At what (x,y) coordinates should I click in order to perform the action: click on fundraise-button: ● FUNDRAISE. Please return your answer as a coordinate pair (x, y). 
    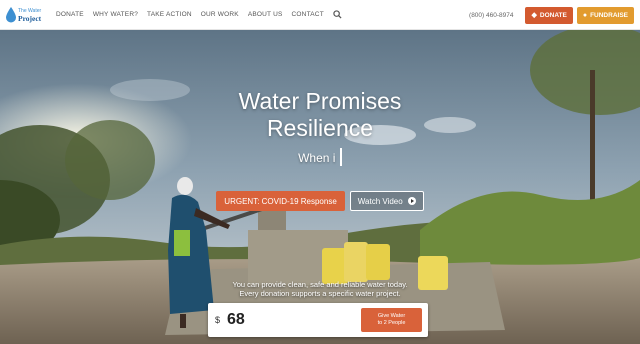
    Looking at the image, I should click on (605, 15).